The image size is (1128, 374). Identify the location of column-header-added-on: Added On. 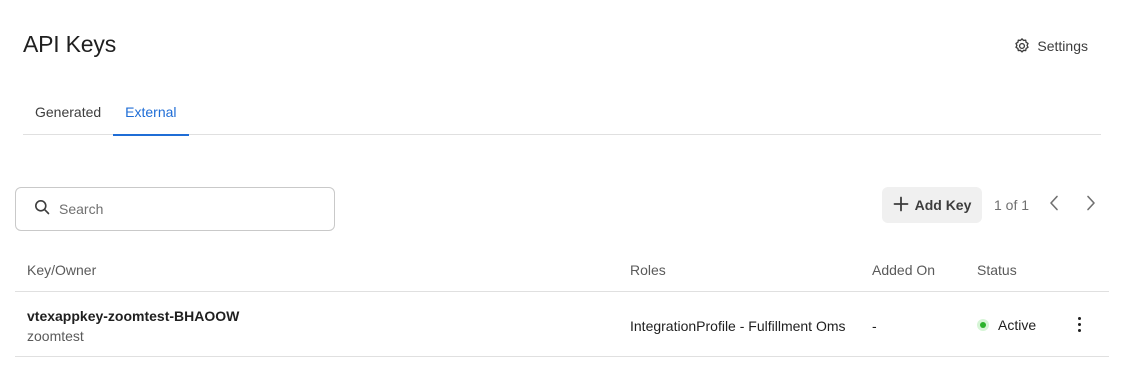
(903, 270).